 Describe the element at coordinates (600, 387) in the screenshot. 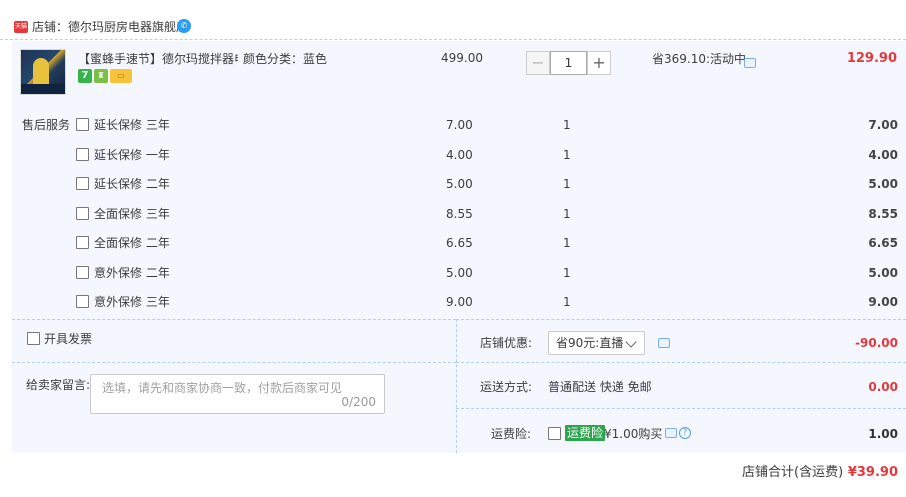

I see `shipping-method: 普通配送 快递 免邮` at that location.